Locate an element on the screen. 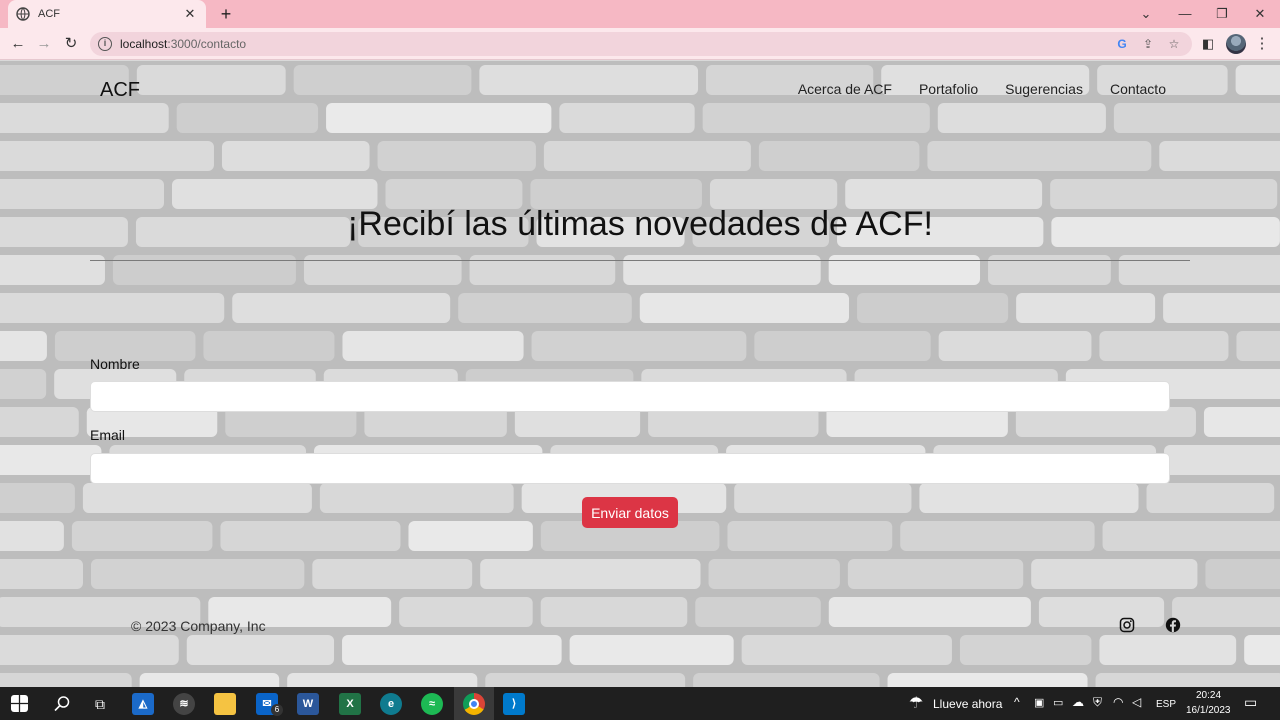  windows-start-icon is located at coordinates (19, 703).